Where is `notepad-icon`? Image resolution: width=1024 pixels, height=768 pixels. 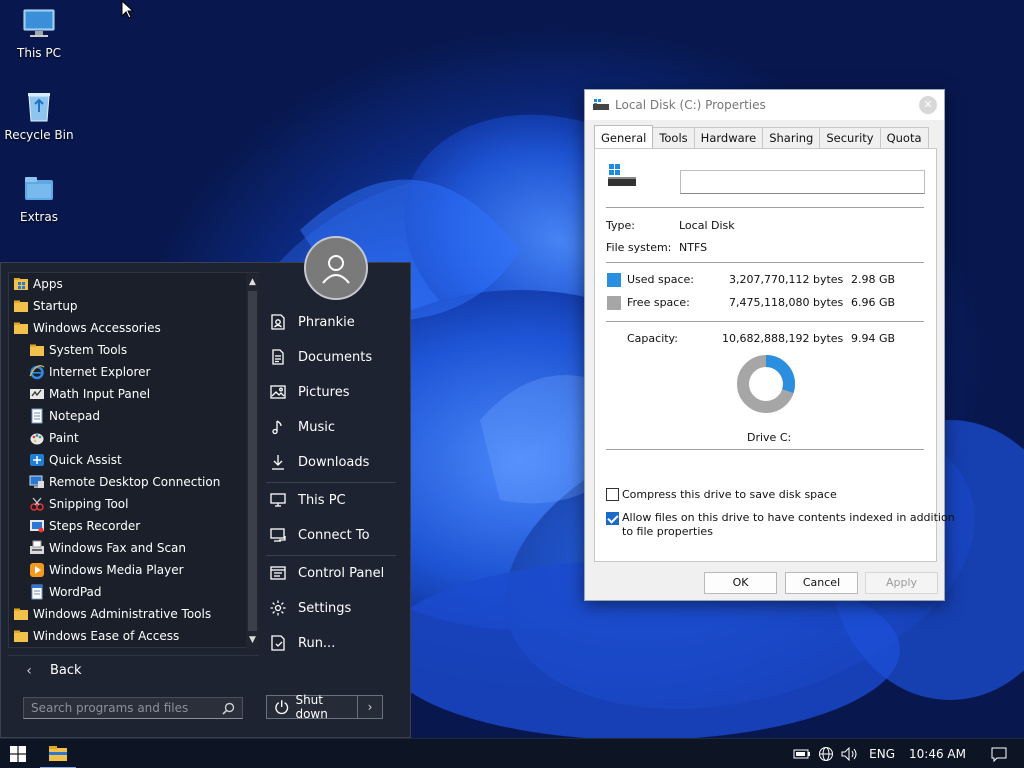
notepad-icon is located at coordinates (37, 416).